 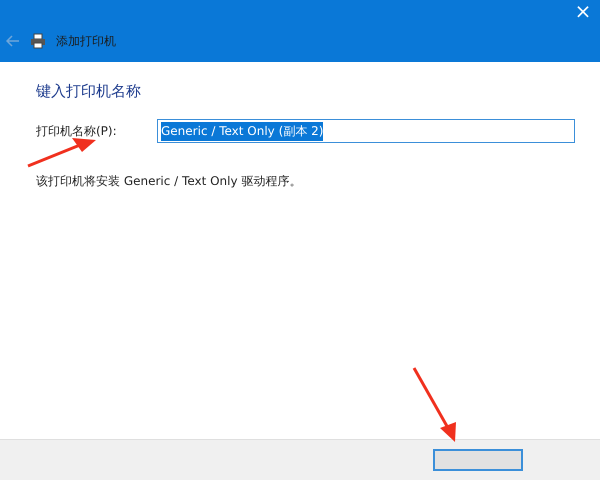 What do you see at coordinates (89, 91) in the screenshot?
I see `page-heading: 键入打印机名称` at bounding box center [89, 91].